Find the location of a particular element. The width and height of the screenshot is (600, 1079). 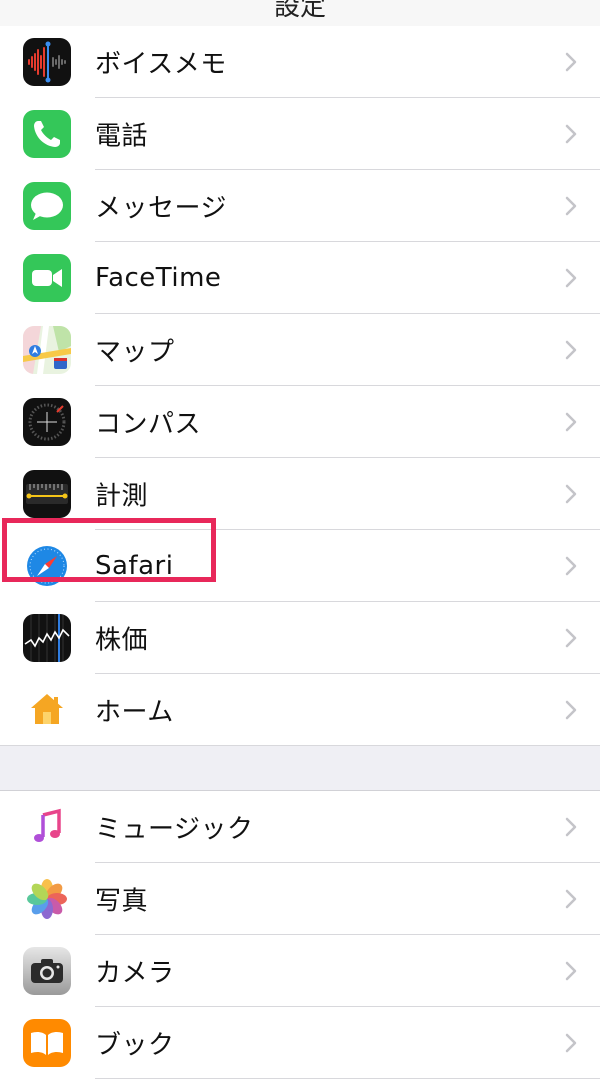

settings-row-messages: メッセージ is located at coordinates (300, 206).